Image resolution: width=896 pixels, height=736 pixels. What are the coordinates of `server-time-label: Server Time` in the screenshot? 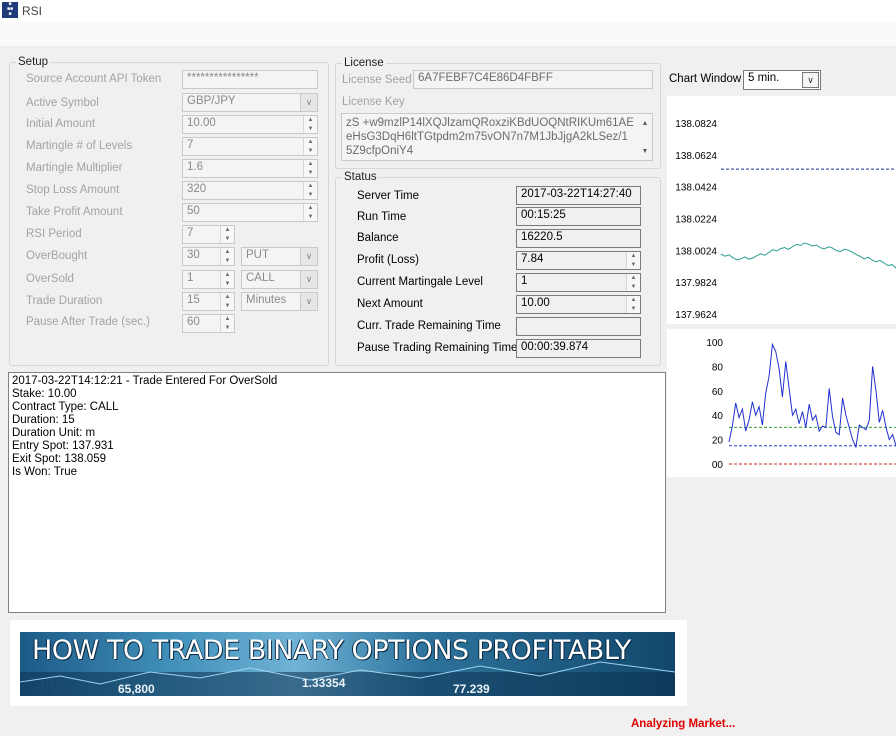 It's located at (388, 196).